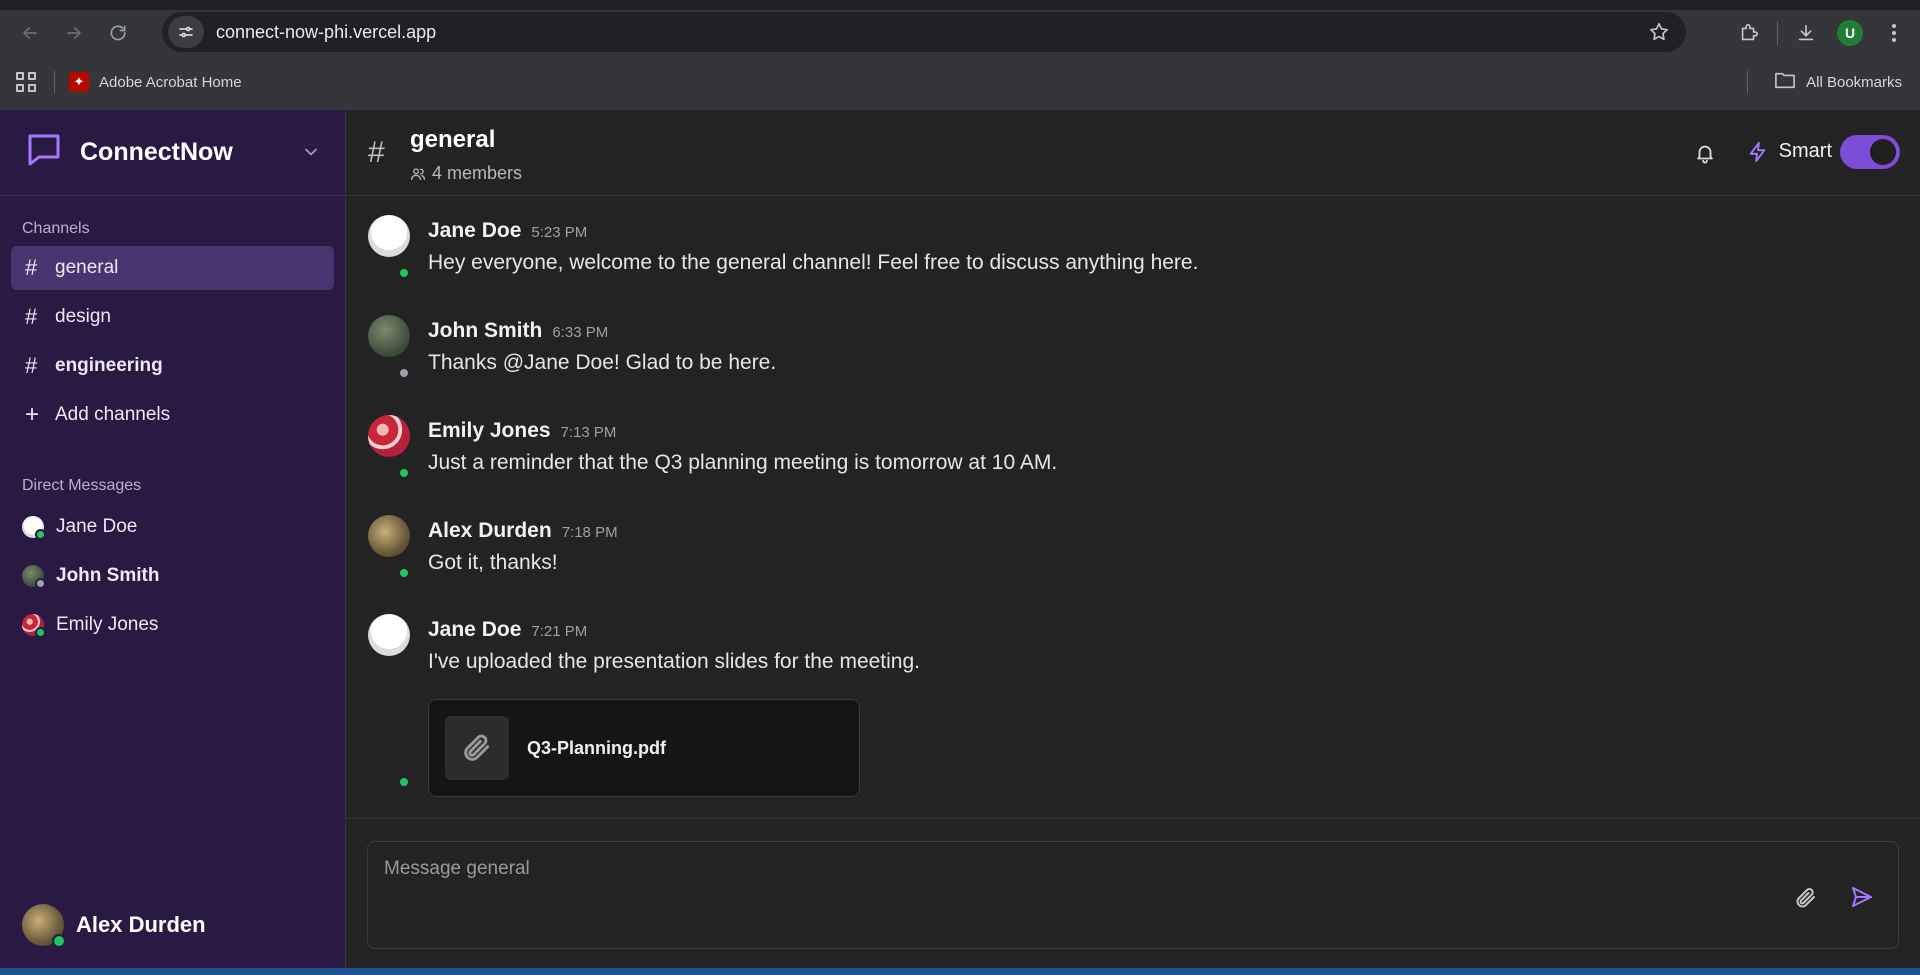  I want to click on url-text: connect-now-phi.vercel.app, so click(326, 31).